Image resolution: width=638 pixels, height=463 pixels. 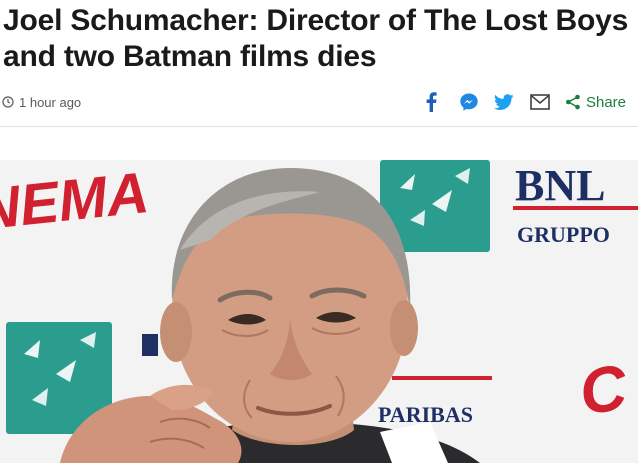 I want to click on share-button: Share, so click(x=595, y=102).